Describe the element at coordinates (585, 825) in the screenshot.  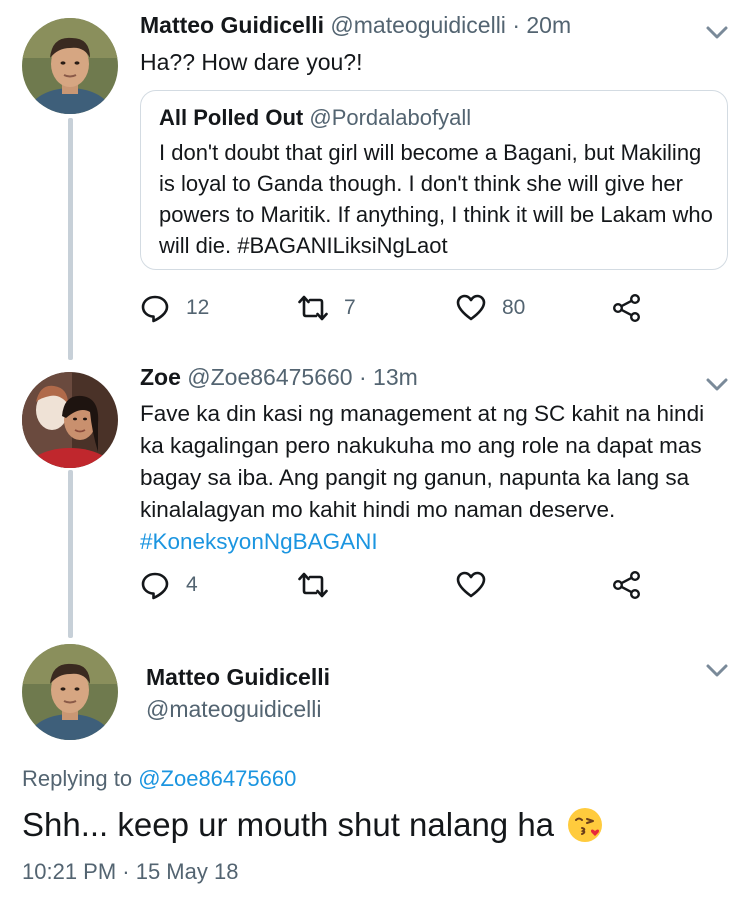
I see `face-blowing-kiss-emoji` at that location.